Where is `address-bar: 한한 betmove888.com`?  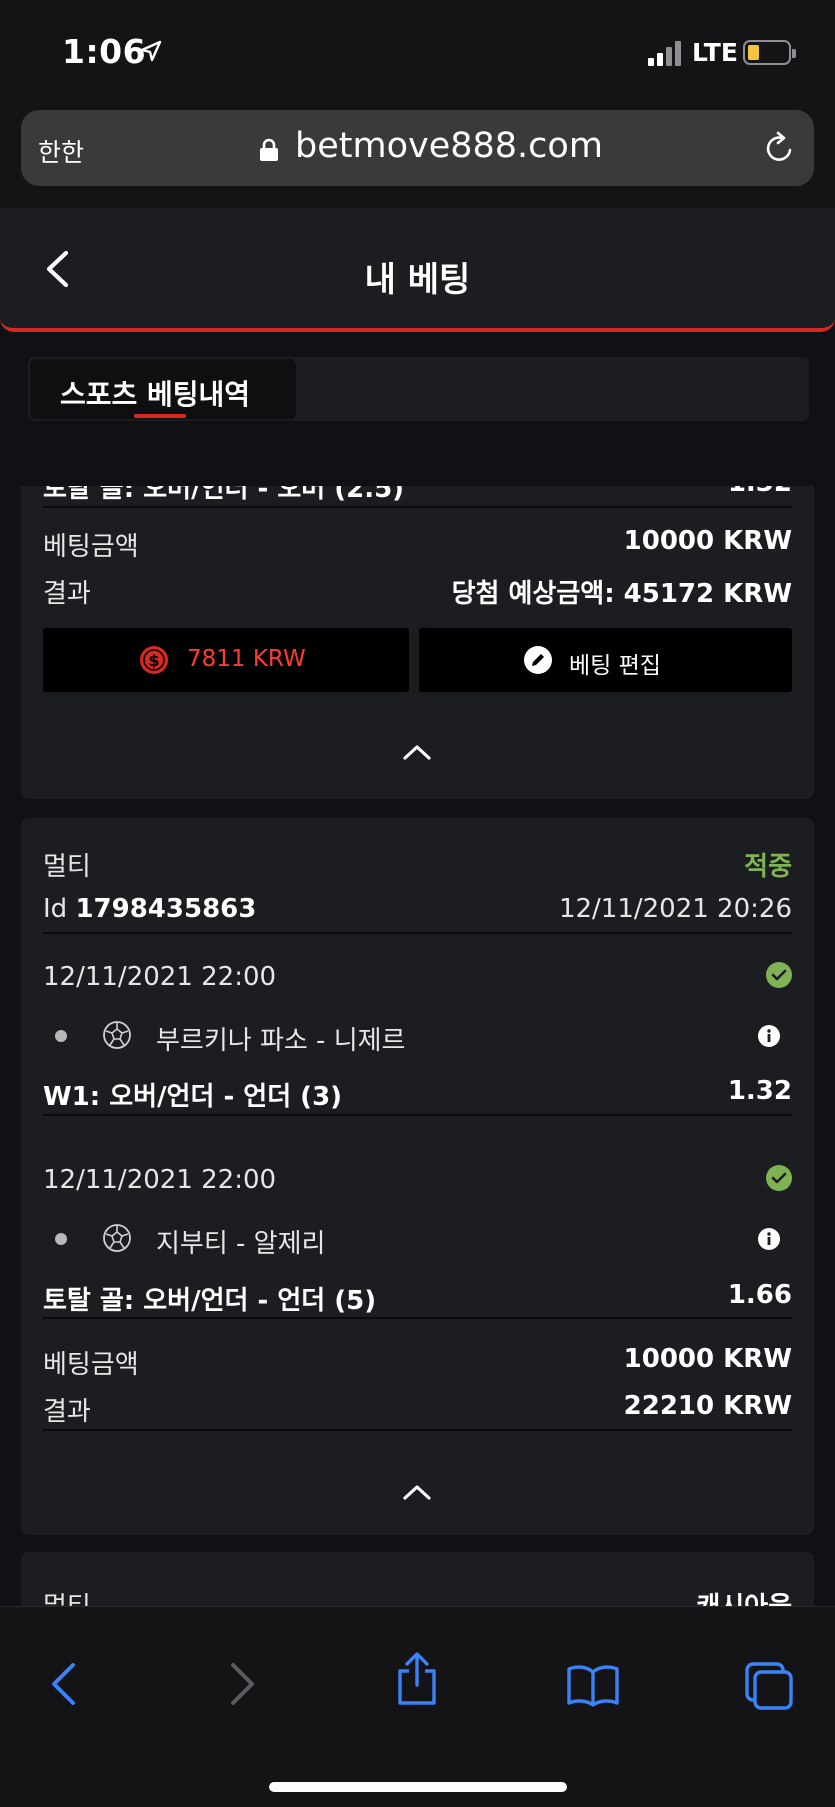
address-bar: 한한 betmove888.com is located at coordinates (417, 148).